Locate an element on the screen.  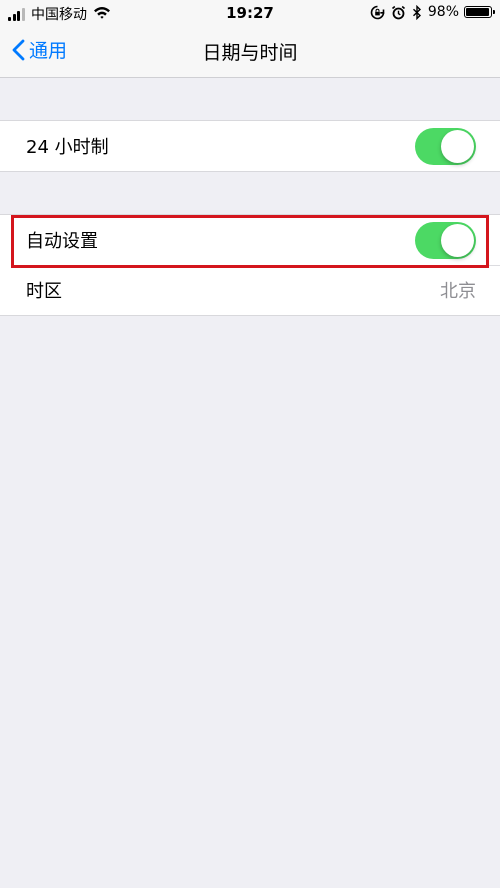
toggle-24-hour is located at coordinates (445, 146).